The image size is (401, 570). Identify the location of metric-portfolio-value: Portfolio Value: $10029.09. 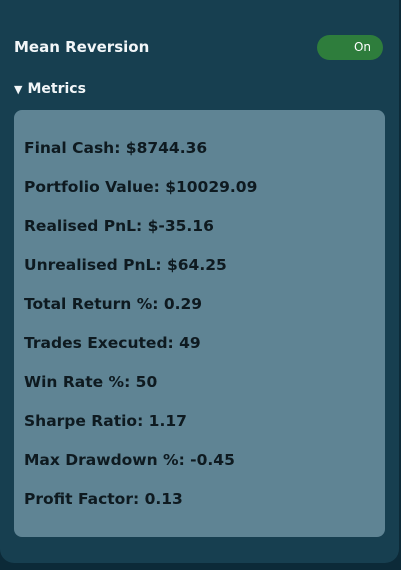
(141, 187).